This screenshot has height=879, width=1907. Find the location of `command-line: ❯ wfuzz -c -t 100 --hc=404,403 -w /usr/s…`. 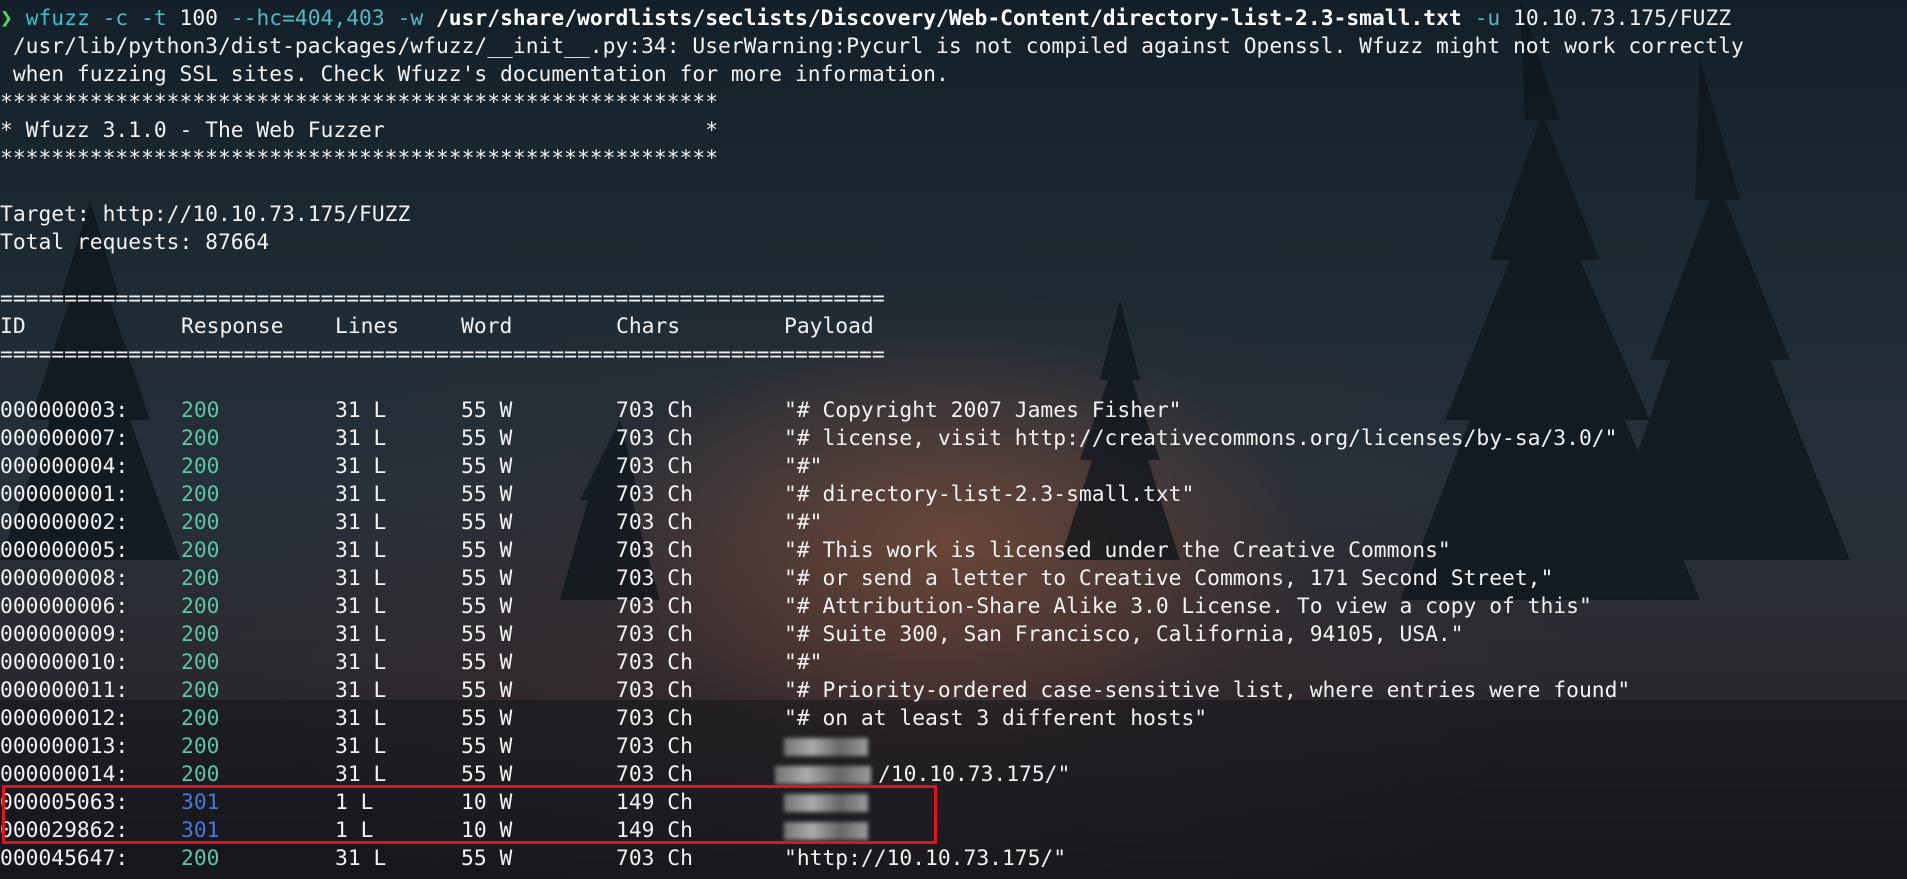

command-line: ❯ wfuzz -c -t 100 --hc=404,403 -w /usr/s… is located at coordinates (953, 19).